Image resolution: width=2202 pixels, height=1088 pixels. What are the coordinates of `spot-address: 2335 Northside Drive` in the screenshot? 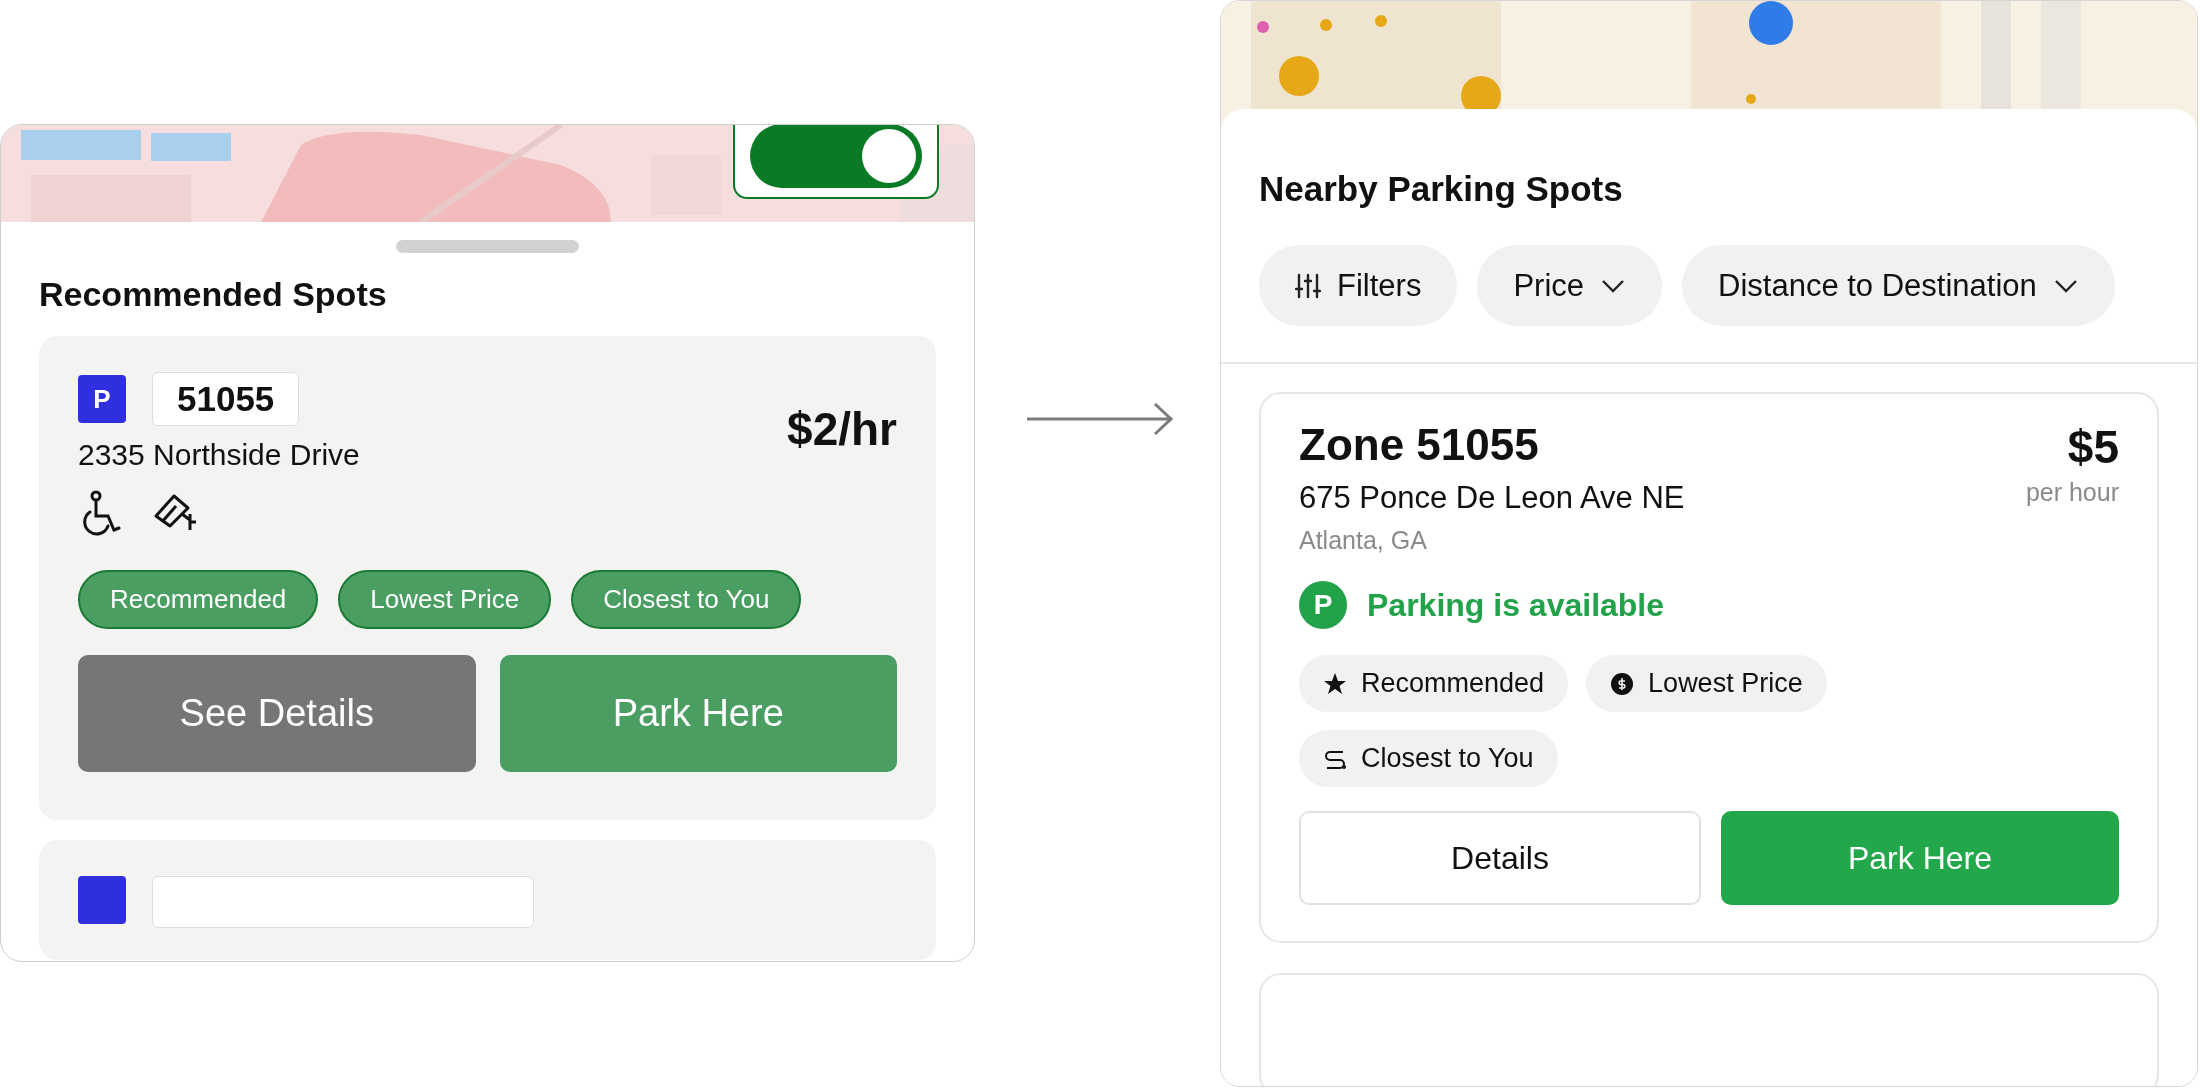 It's located at (219, 455).